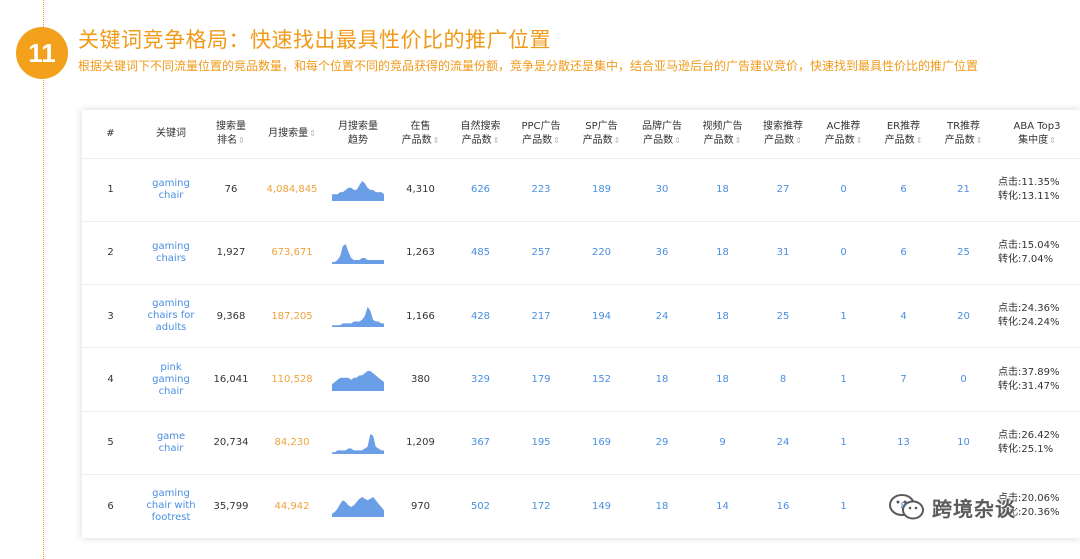  I want to click on column-header: ABA Top3 集中度⇕, so click(1037, 134).